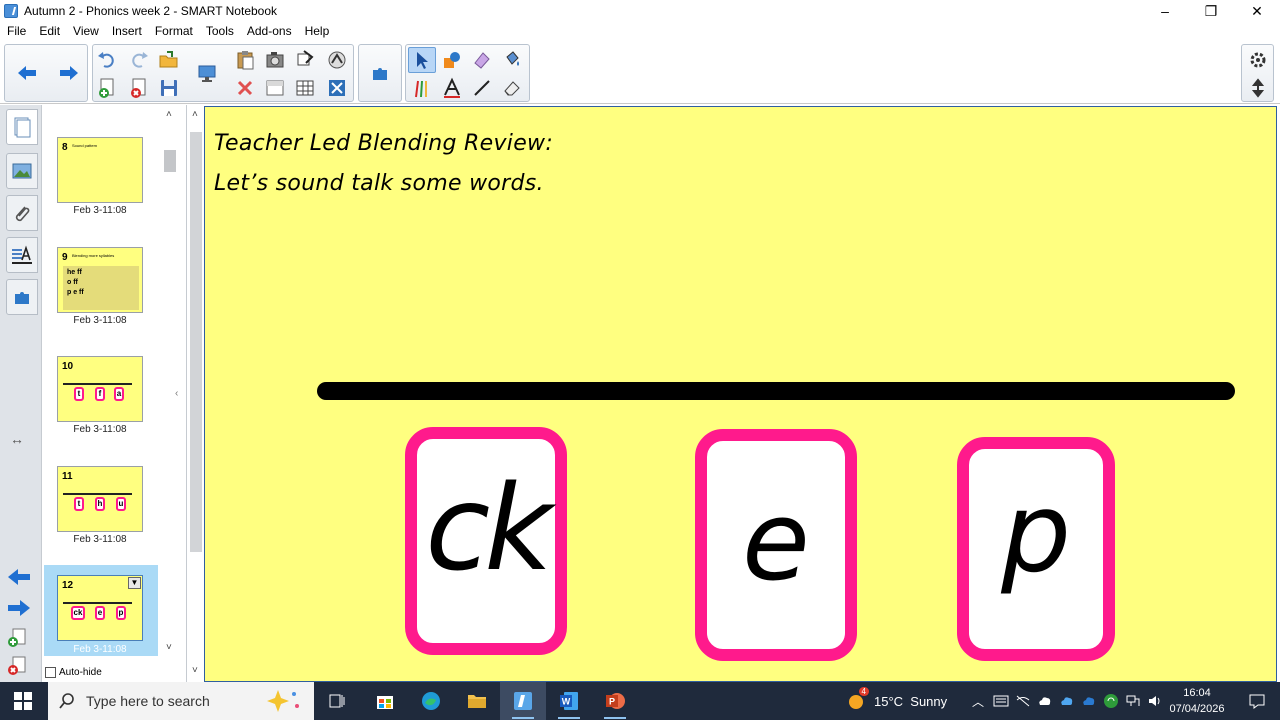 This screenshot has width=1280, height=720. What do you see at coordinates (100, 170) in the screenshot?
I see `page-thumbnail-8: 8 Sound pattern` at bounding box center [100, 170].